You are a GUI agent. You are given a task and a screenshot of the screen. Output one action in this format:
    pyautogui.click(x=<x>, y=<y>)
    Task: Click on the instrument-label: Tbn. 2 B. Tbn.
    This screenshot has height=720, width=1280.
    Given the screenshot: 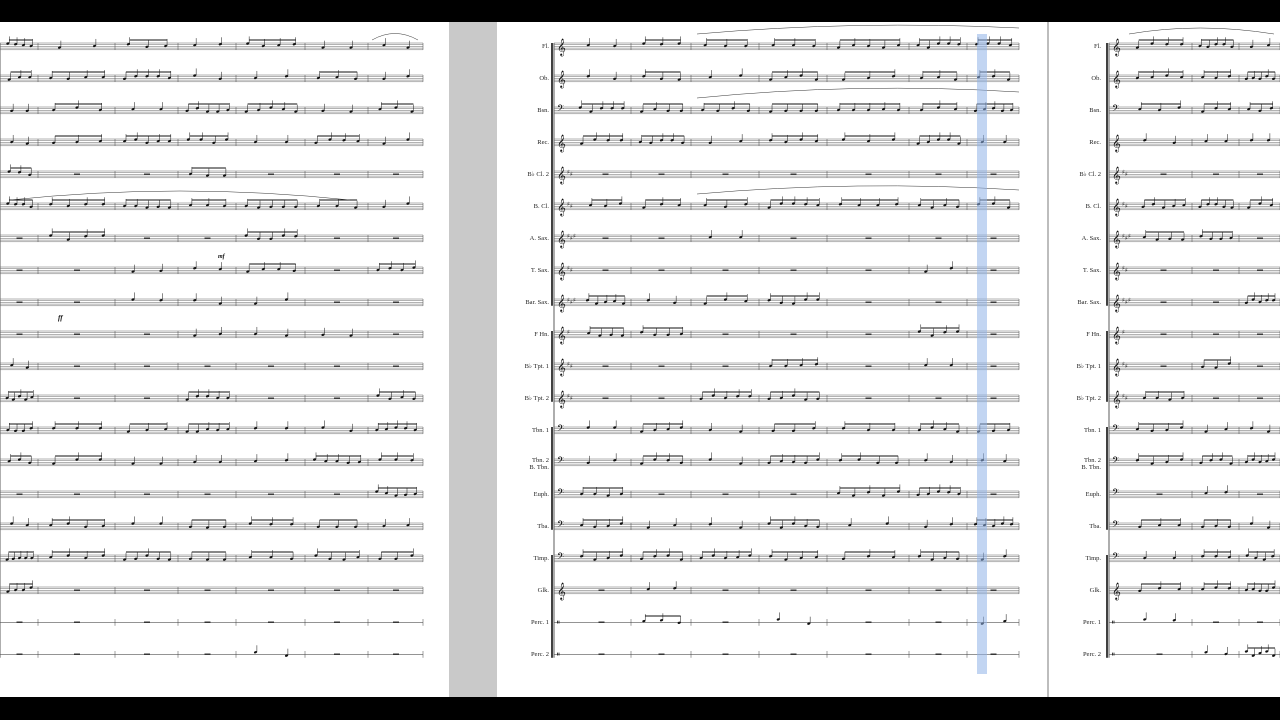 What is the action you would take?
    pyautogui.click(x=1091, y=464)
    